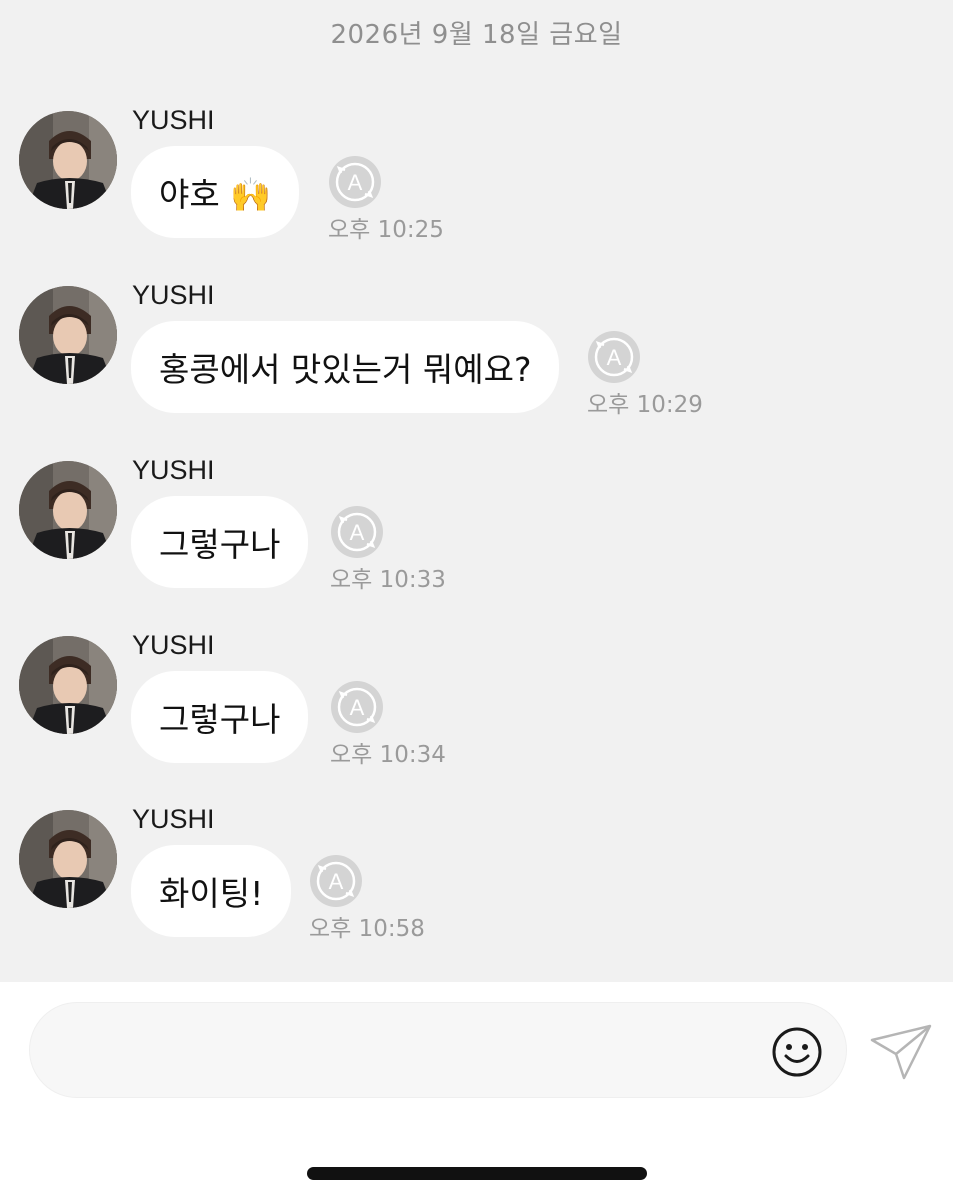 The image size is (953, 1200). What do you see at coordinates (645, 405) in the screenshot?
I see `message-time: 오후 10:29` at bounding box center [645, 405].